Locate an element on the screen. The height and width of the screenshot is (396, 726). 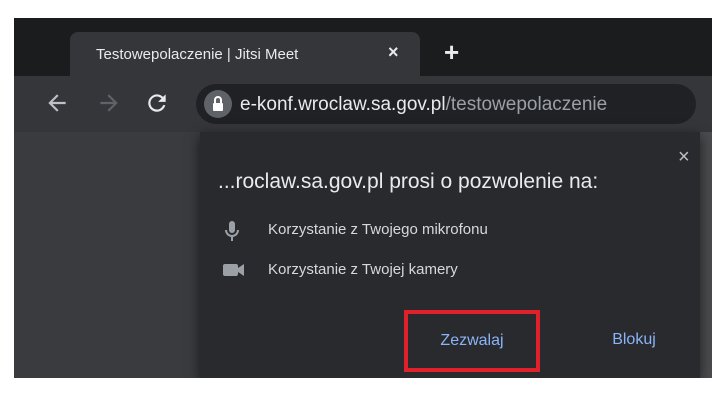
camera-icon is located at coordinates (234, 272).